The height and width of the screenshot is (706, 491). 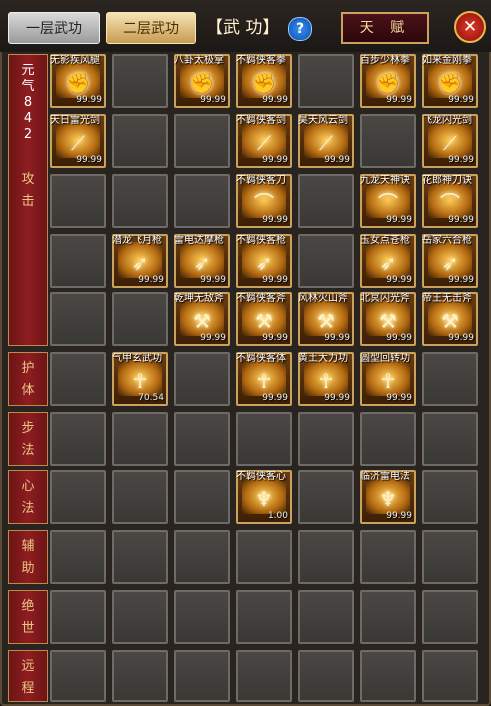 I want to click on skill-slot: ✊ 无影疾风腿 99.99, so click(x=78, y=81).